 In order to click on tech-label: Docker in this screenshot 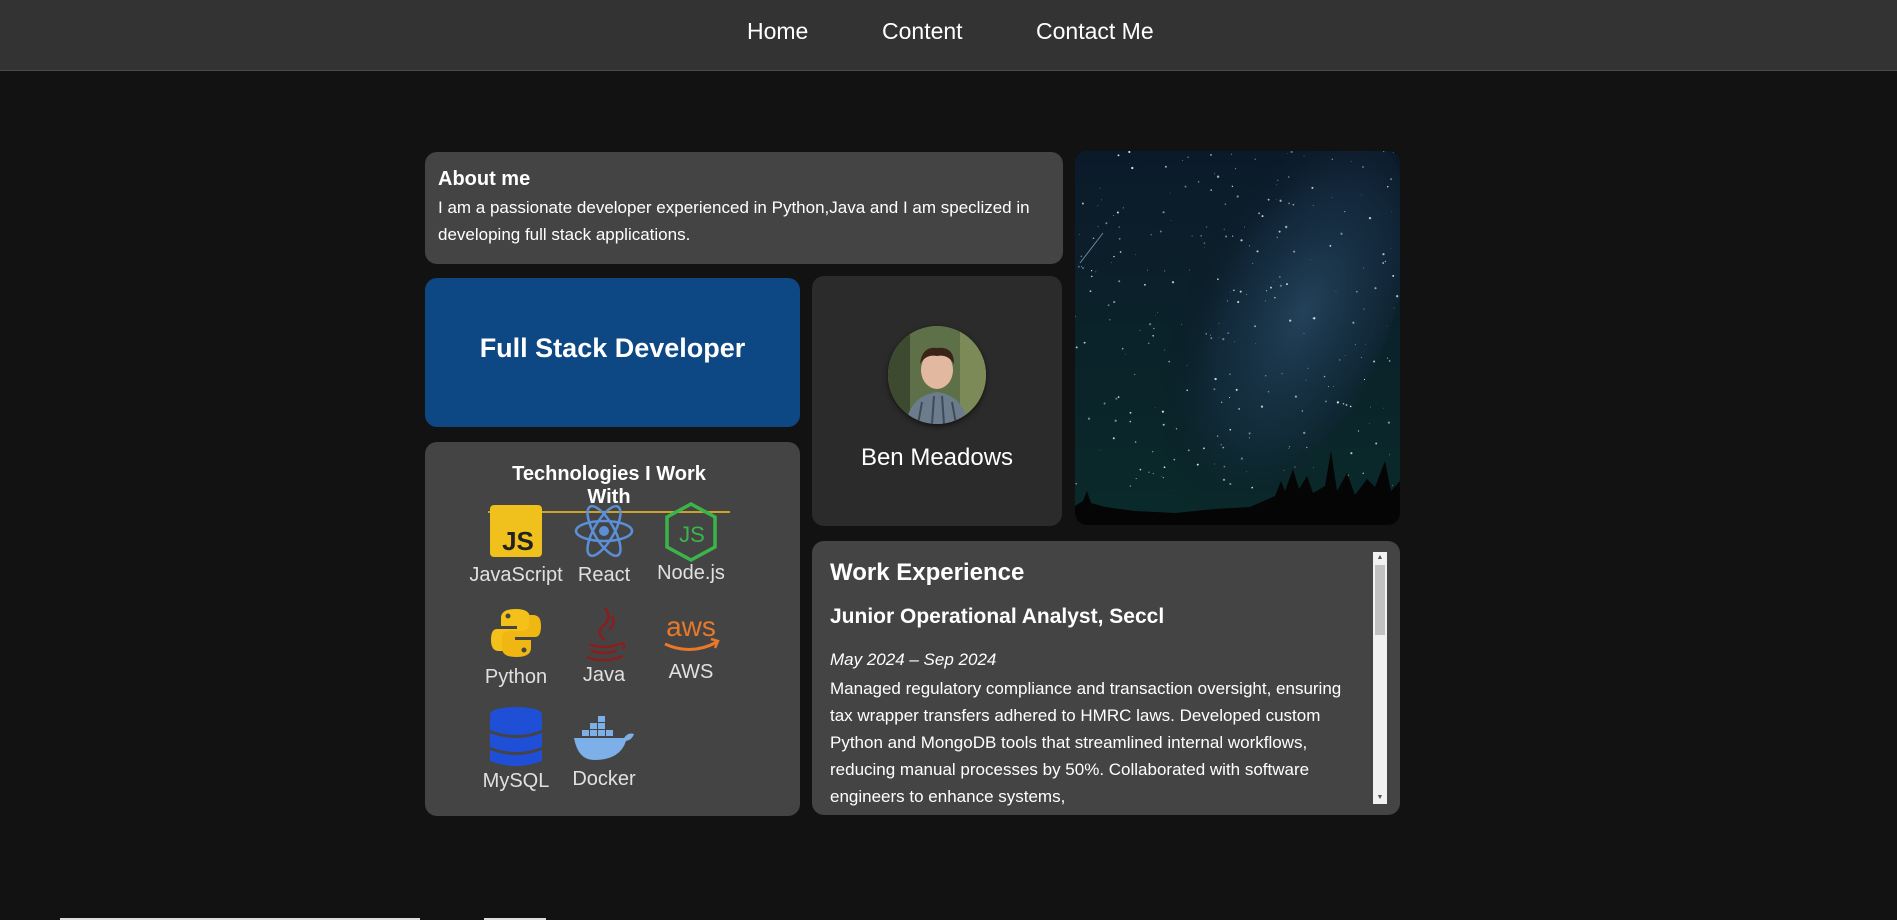, I will do `click(604, 779)`.